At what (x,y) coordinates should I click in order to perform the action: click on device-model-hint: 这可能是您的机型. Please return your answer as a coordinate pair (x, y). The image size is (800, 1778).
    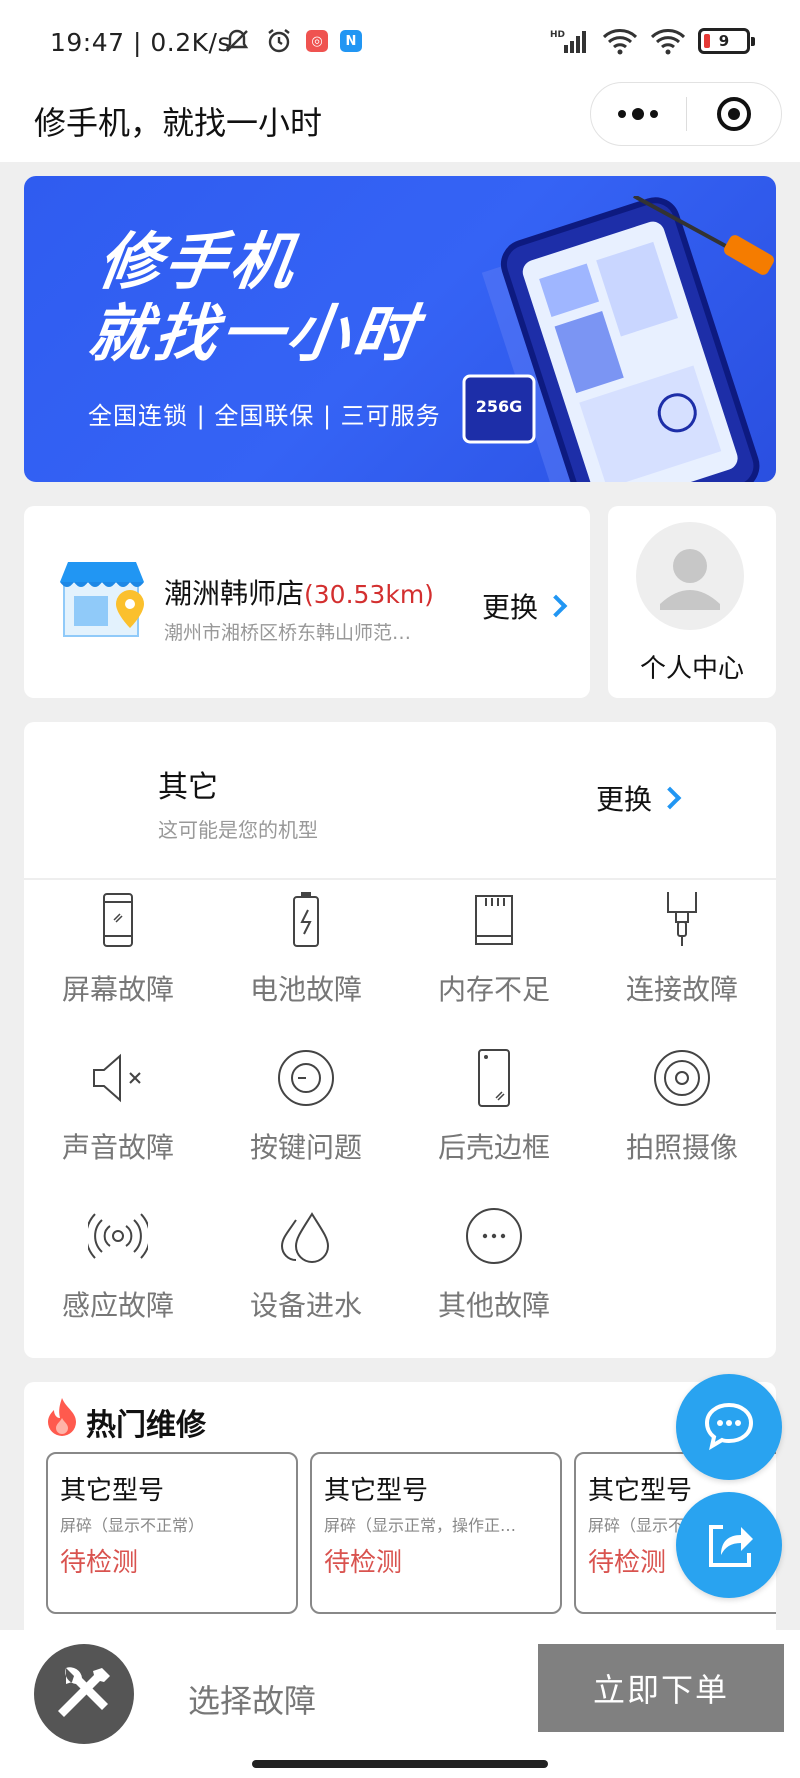
    Looking at the image, I should click on (238, 830).